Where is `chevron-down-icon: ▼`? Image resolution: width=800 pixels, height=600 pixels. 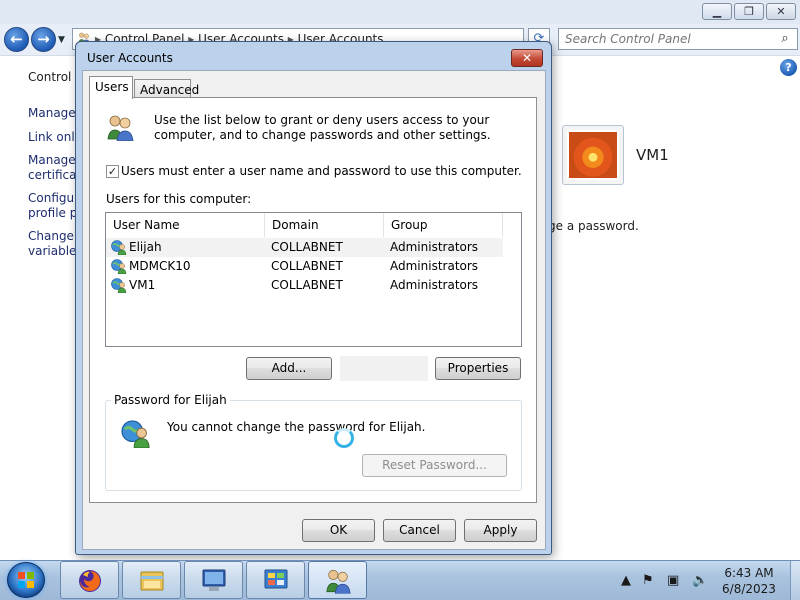 chevron-down-icon: ▼ is located at coordinates (61, 40).